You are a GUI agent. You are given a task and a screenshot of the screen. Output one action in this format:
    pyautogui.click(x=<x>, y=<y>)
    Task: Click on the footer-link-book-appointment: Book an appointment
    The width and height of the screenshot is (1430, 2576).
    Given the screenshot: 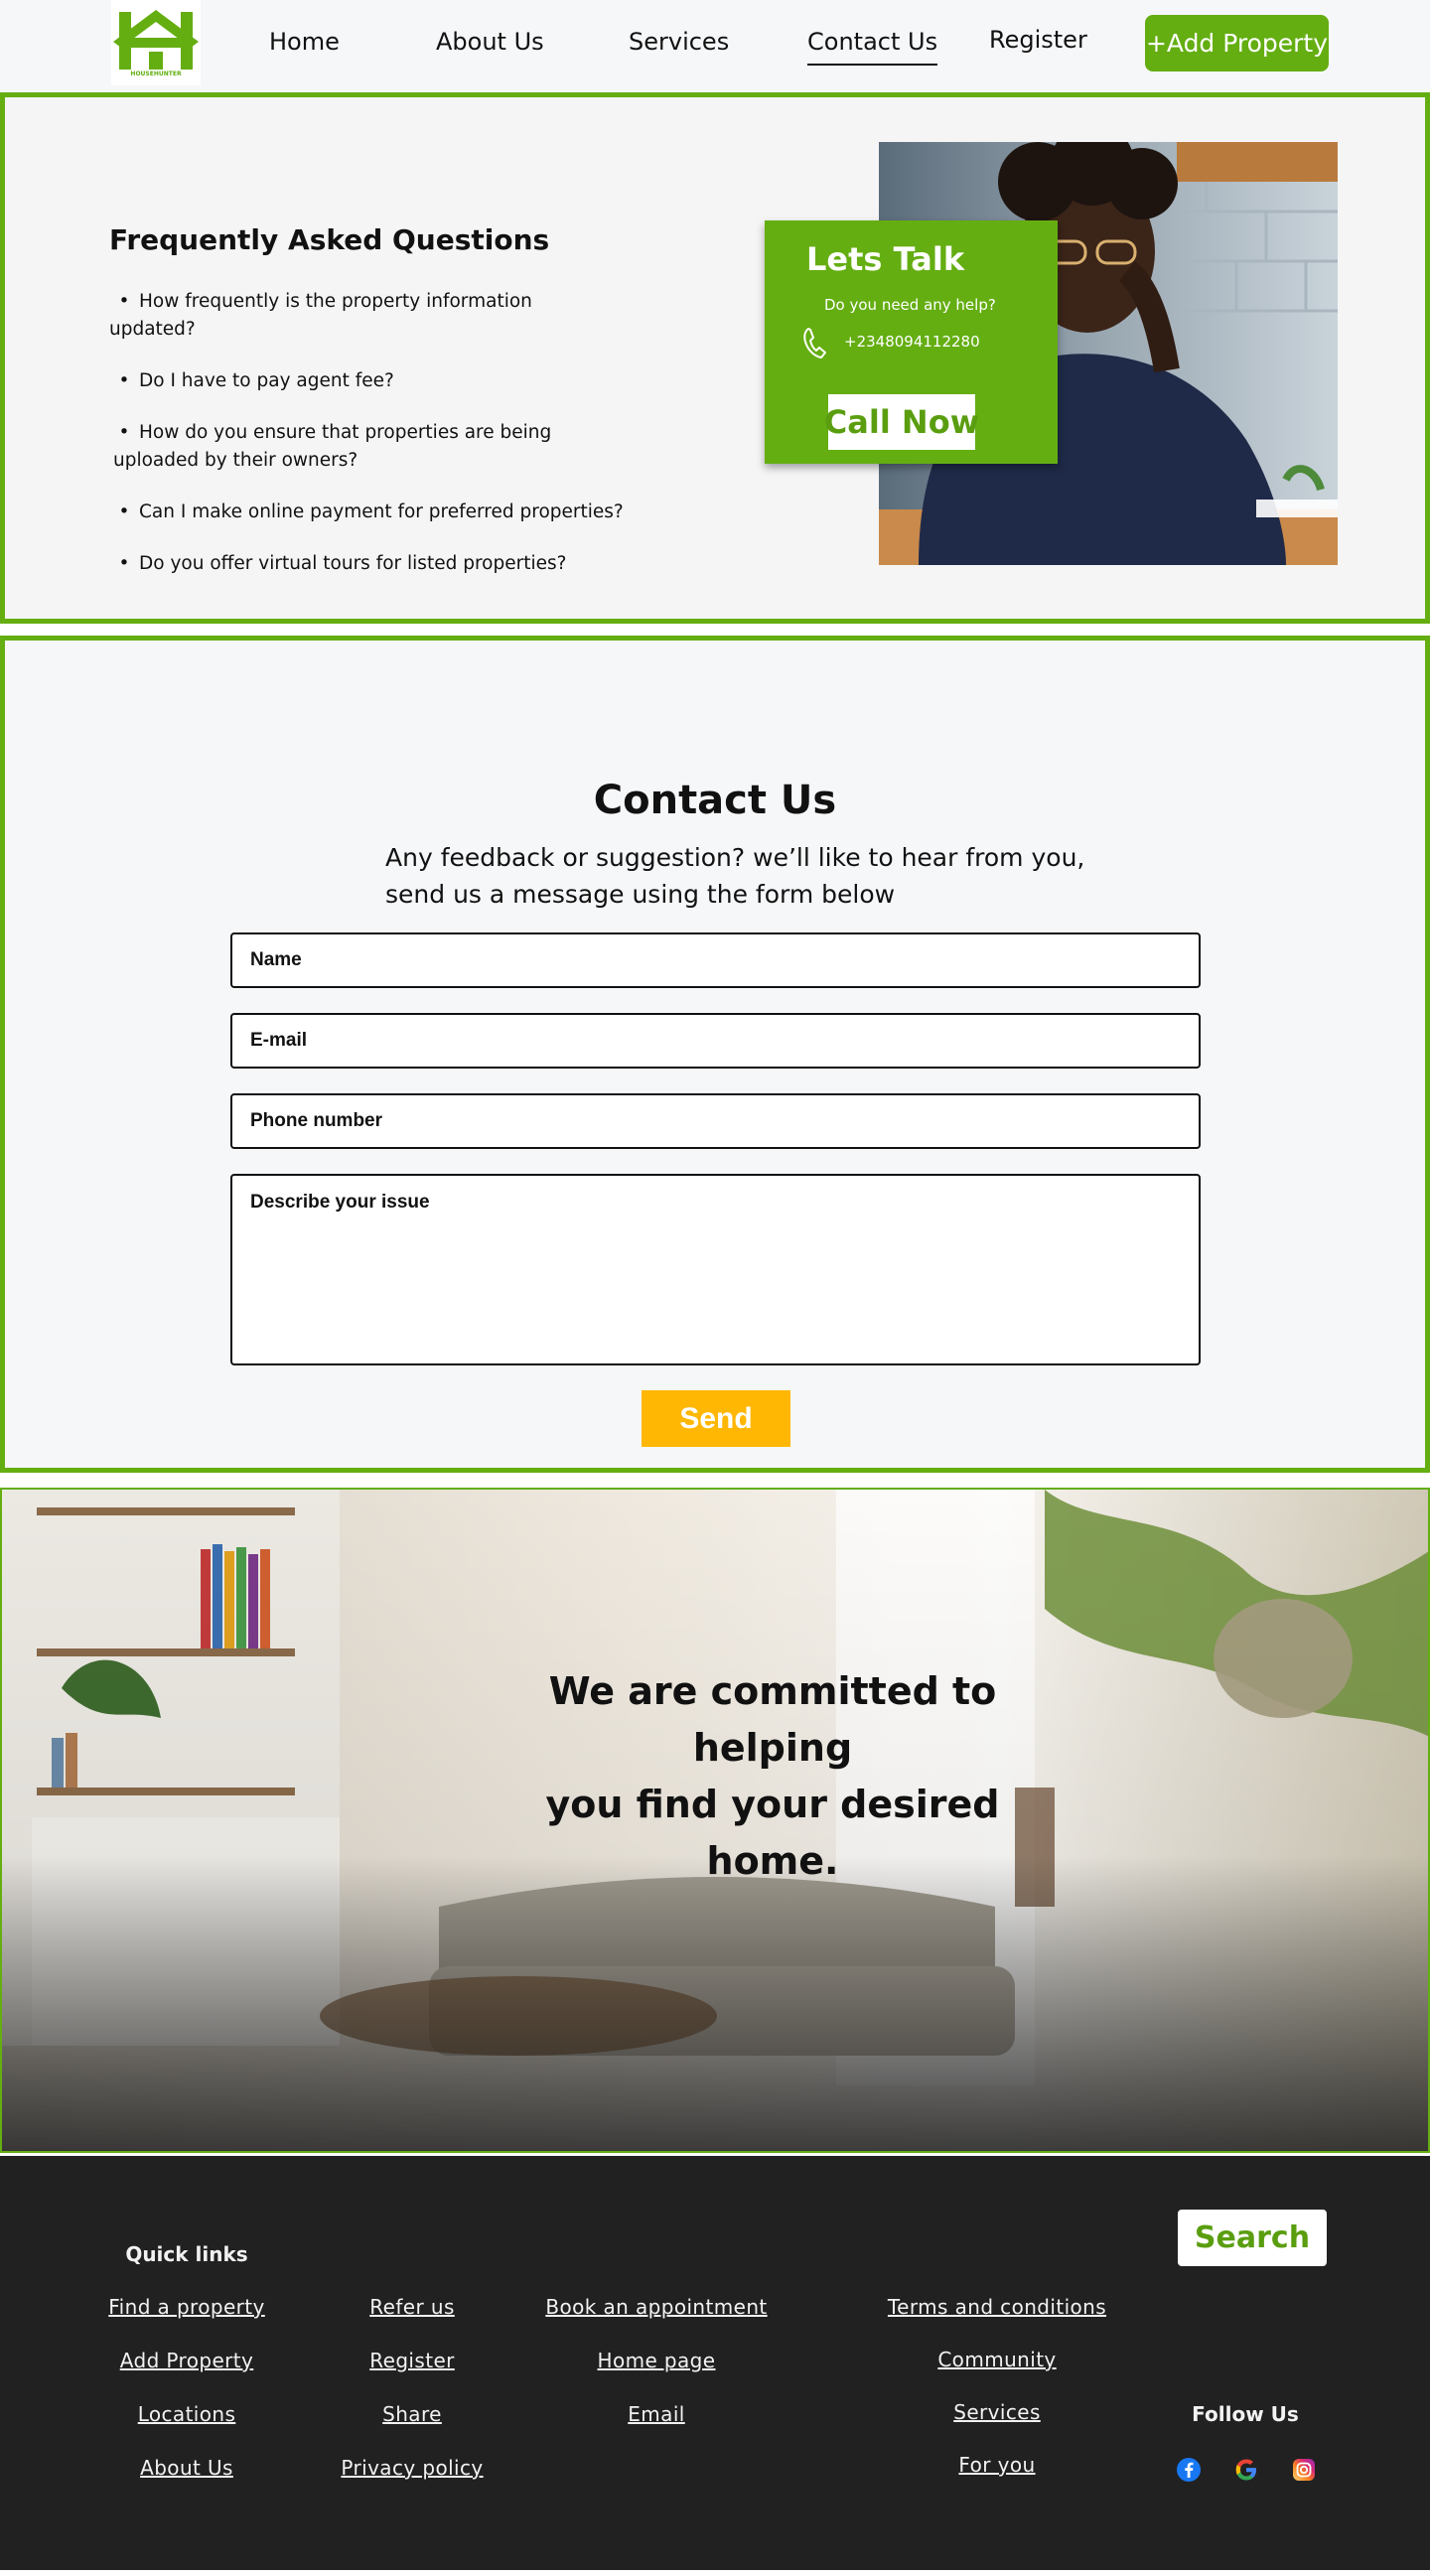 What is the action you would take?
    pyautogui.click(x=656, y=2307)
    